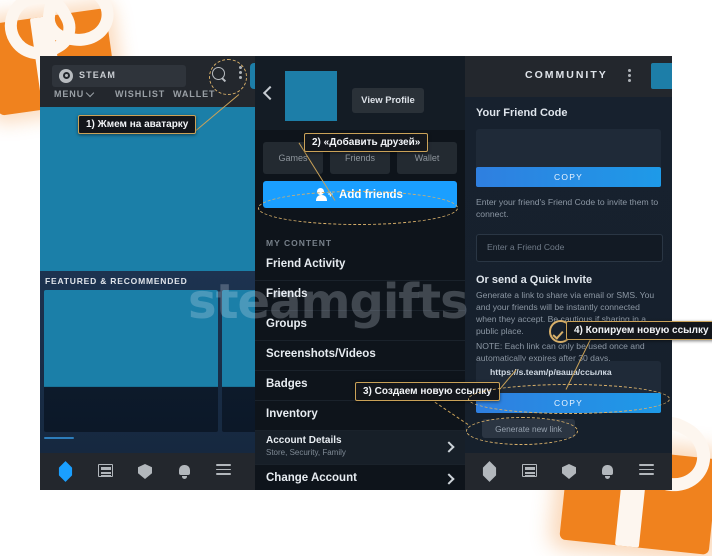 The width and height of the screenshot is (712, 556). Describe the element at coordinates (360, 416) in the screenshot. I see `menu-item-inventory: Inventory` at that location.